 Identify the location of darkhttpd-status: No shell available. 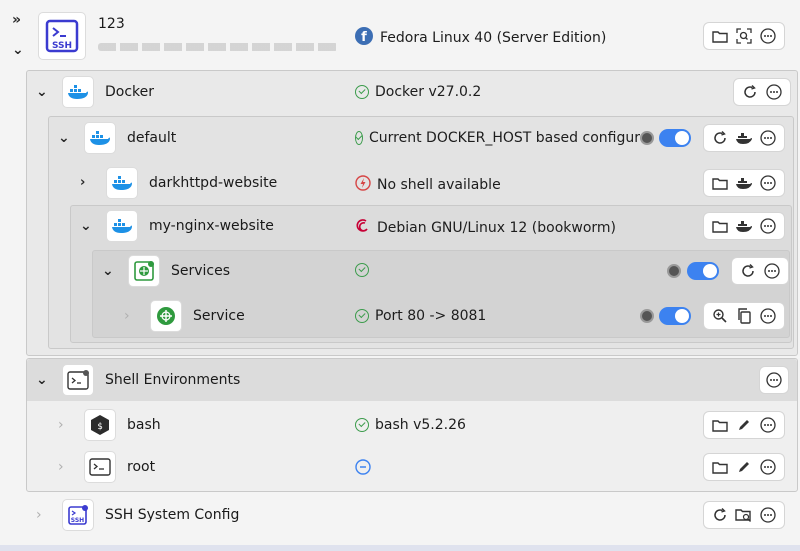
(428, 185).